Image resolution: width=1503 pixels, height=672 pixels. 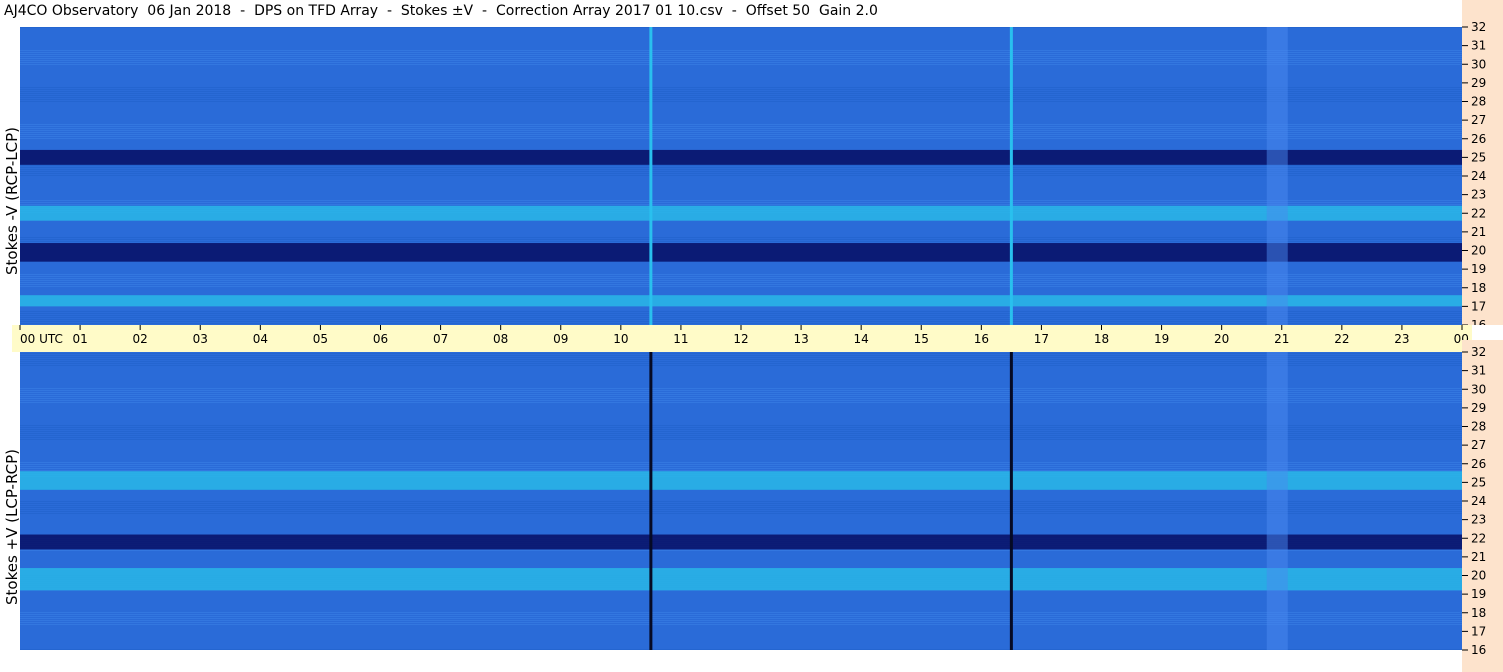 I want to click on time-tick-label: 02, so click(x=140, y=339).